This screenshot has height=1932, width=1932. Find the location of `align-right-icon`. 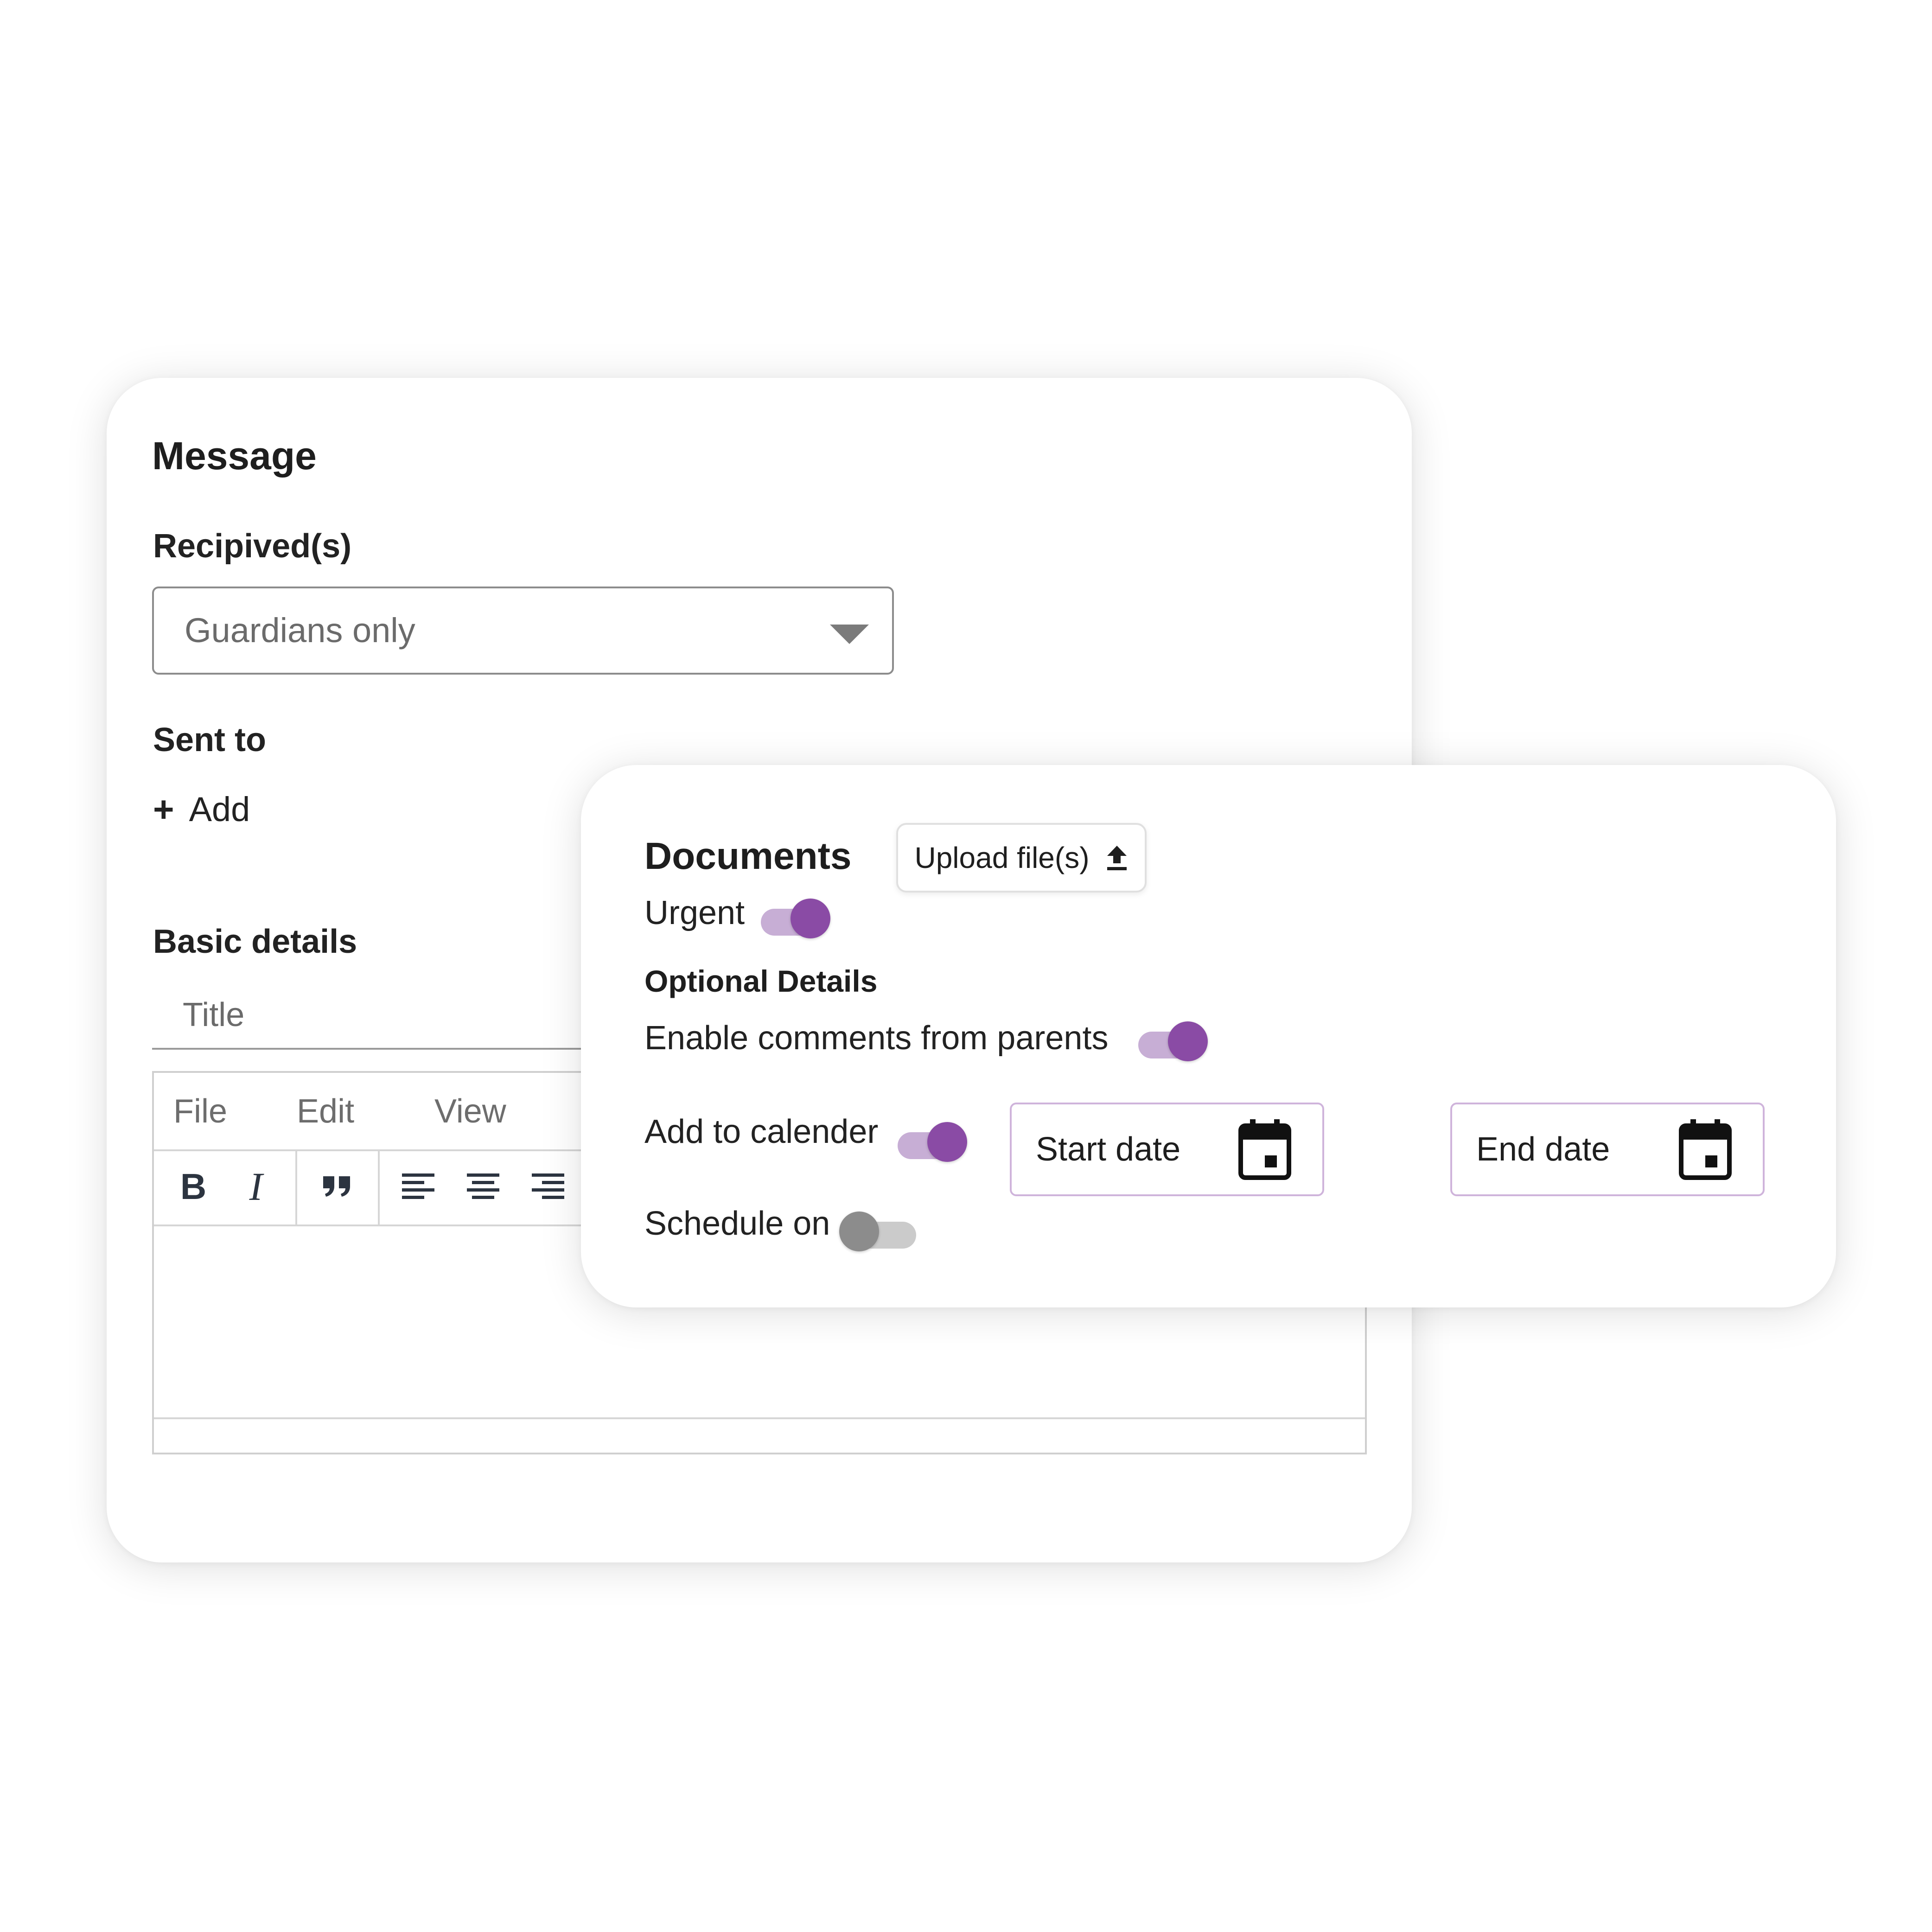

align-right-icon is located at coordinates (548, 1186).